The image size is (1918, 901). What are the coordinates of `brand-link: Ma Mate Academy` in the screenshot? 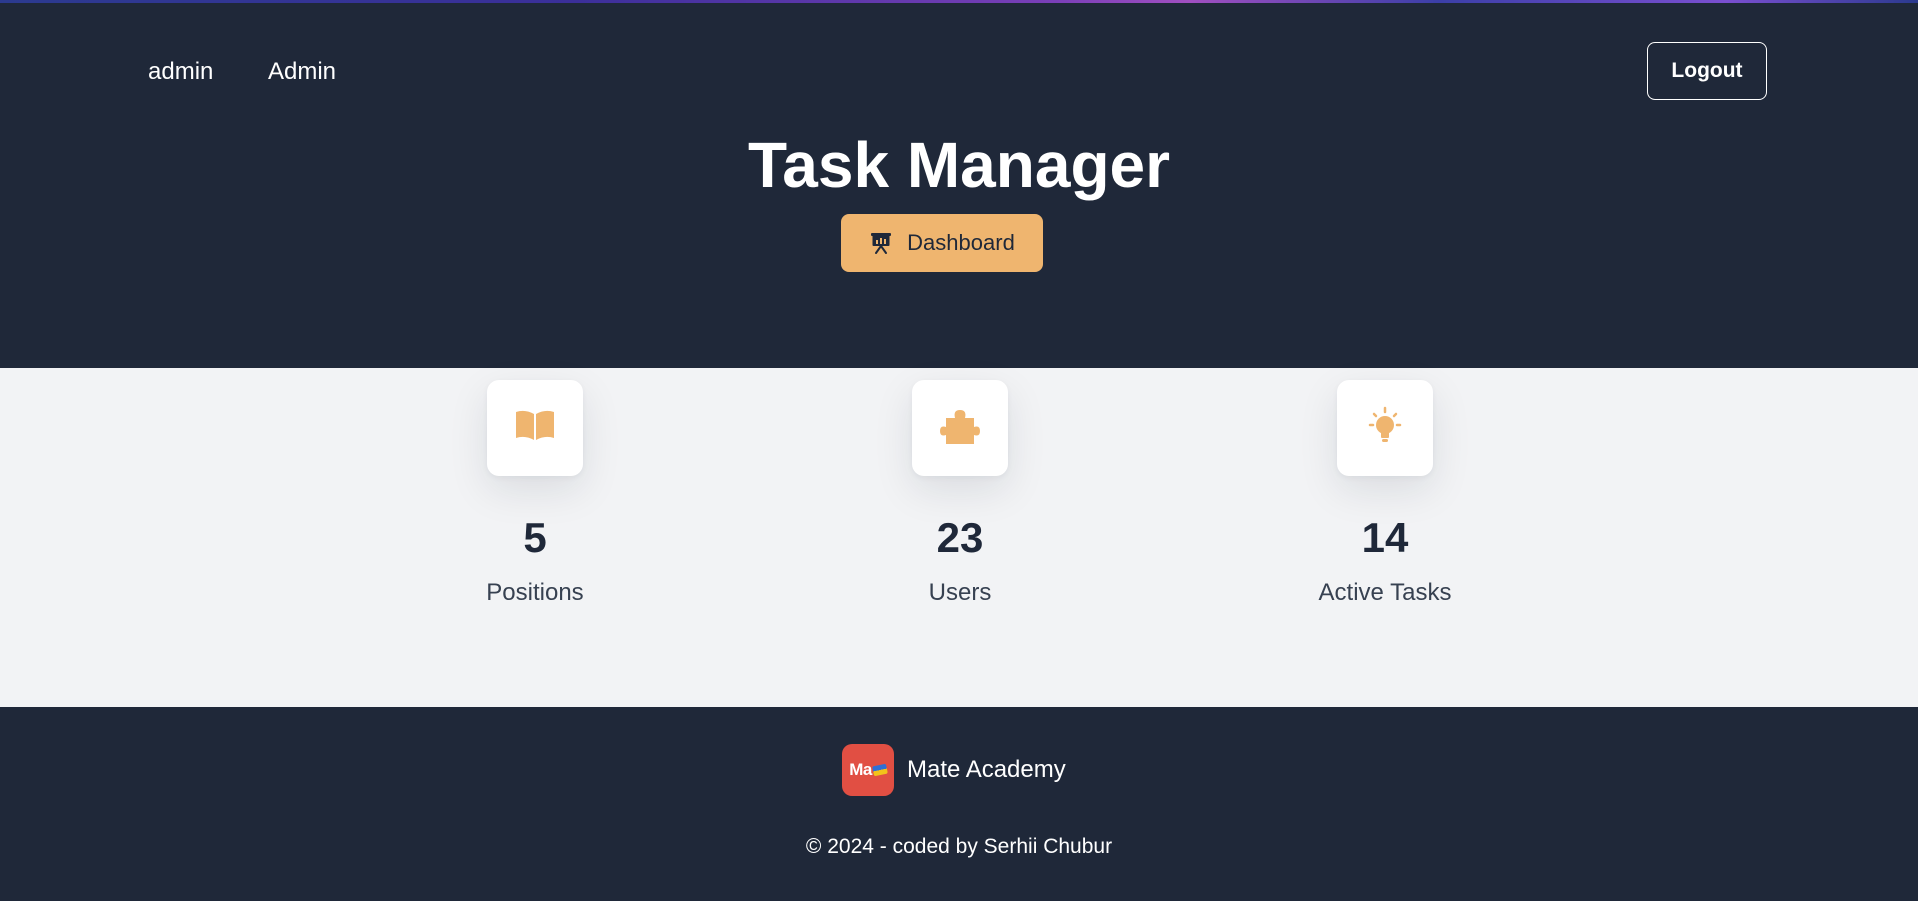 It's located at (954, 770).